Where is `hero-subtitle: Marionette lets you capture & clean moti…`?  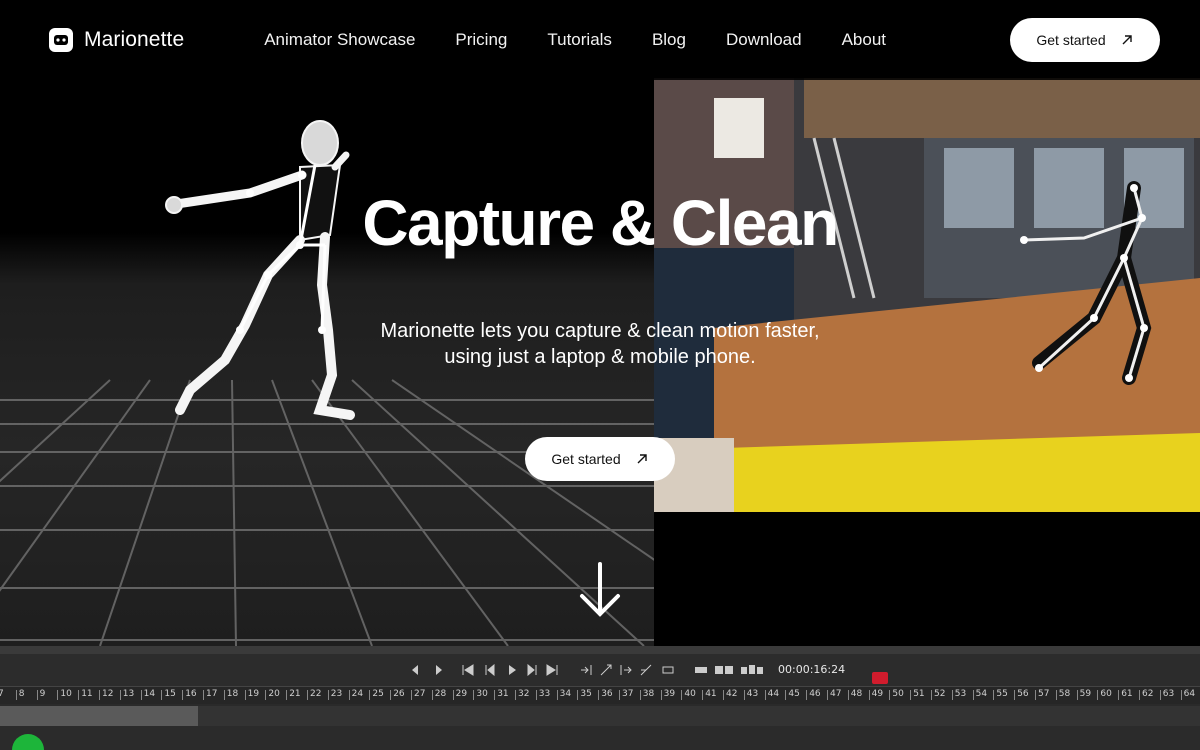
hero-subtitle: Marionette lets you capture & clean moti… is located at coordinates (600, 344).